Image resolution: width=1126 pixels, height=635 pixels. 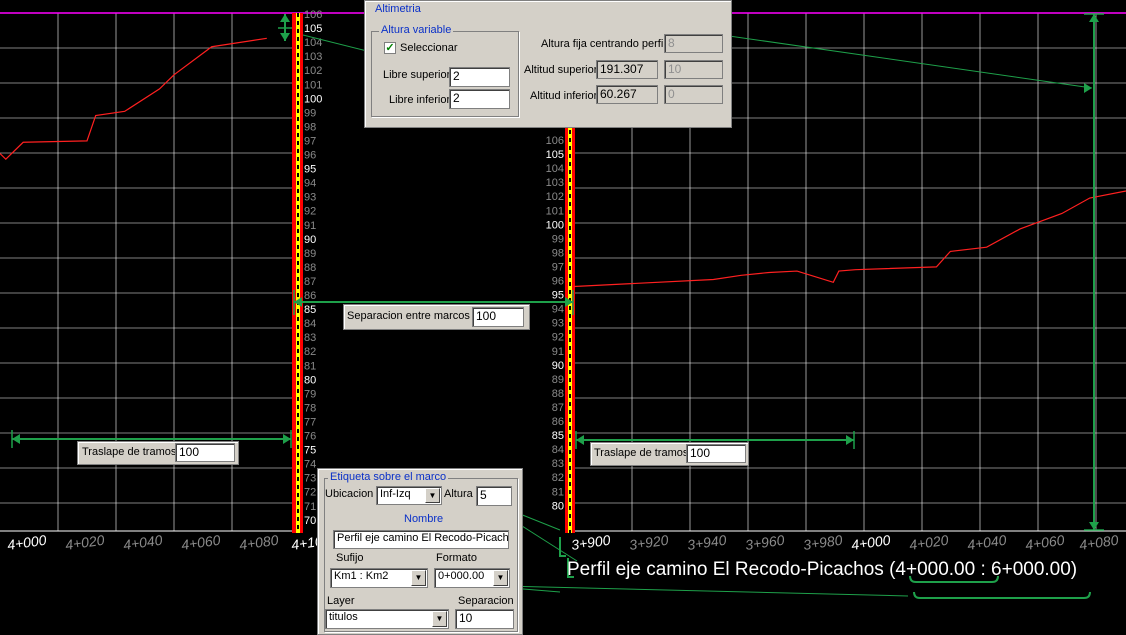 What do you see at coordinates (387, 619) in the screenshot?
I see `layer-select: titulos ▼` at bounding box center [387, 619].